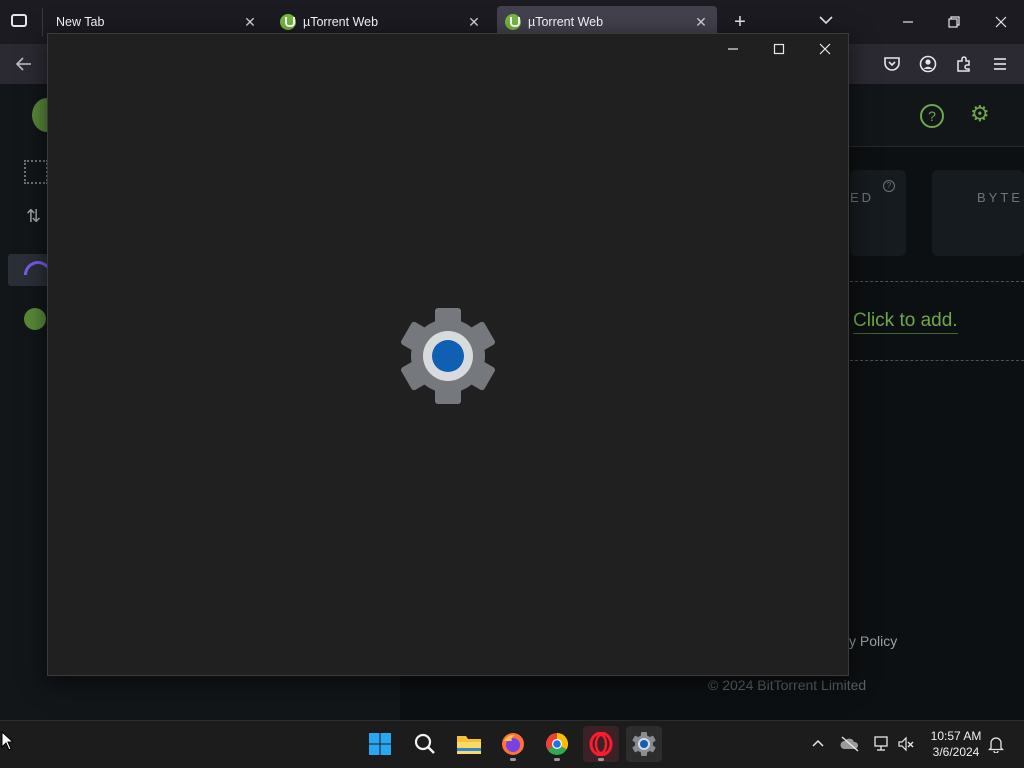  What do you see at coordinates (1001, 22) in the screenshot?
I see `close-window-icon` at bounding box center [1001, 22].